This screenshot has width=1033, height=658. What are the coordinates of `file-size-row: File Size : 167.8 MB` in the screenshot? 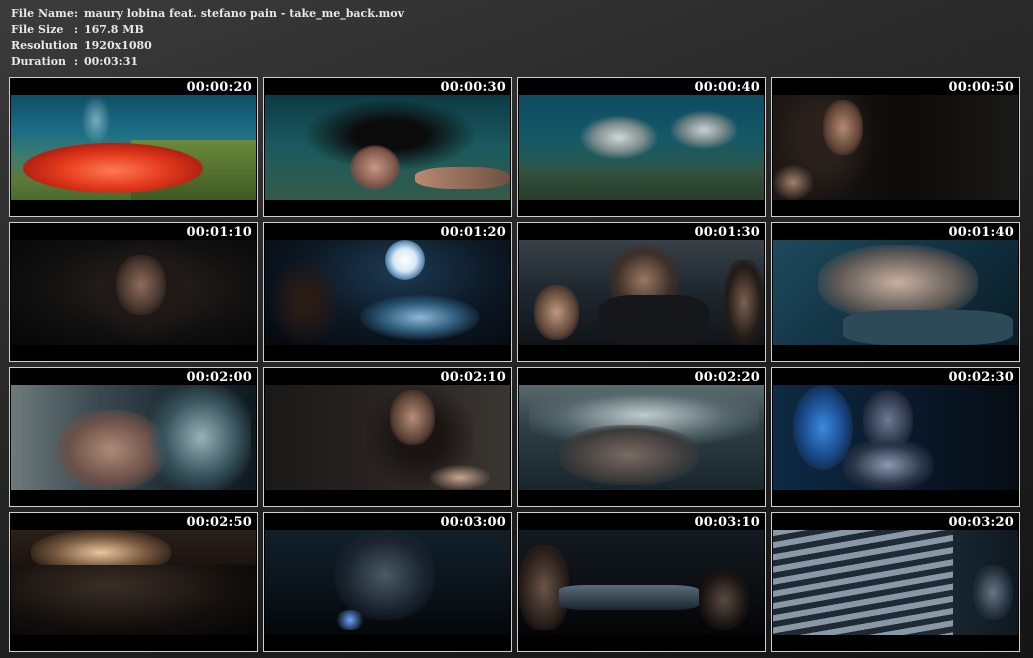 It's located at (207, 30).